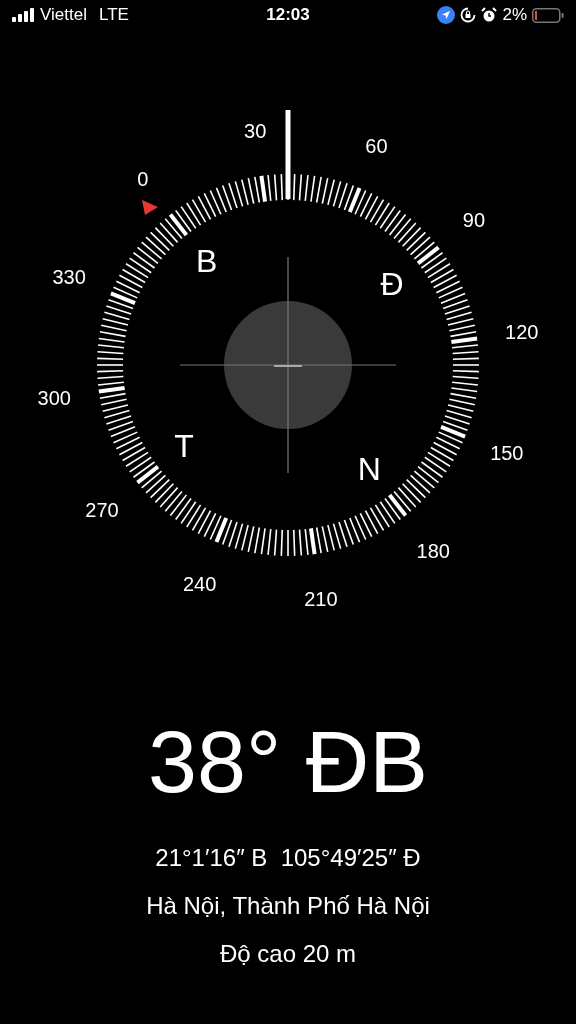 This screenshot has height=1024, width=576. I want to click on altitude-text: Độ cao 20 m, so click(288, 954).